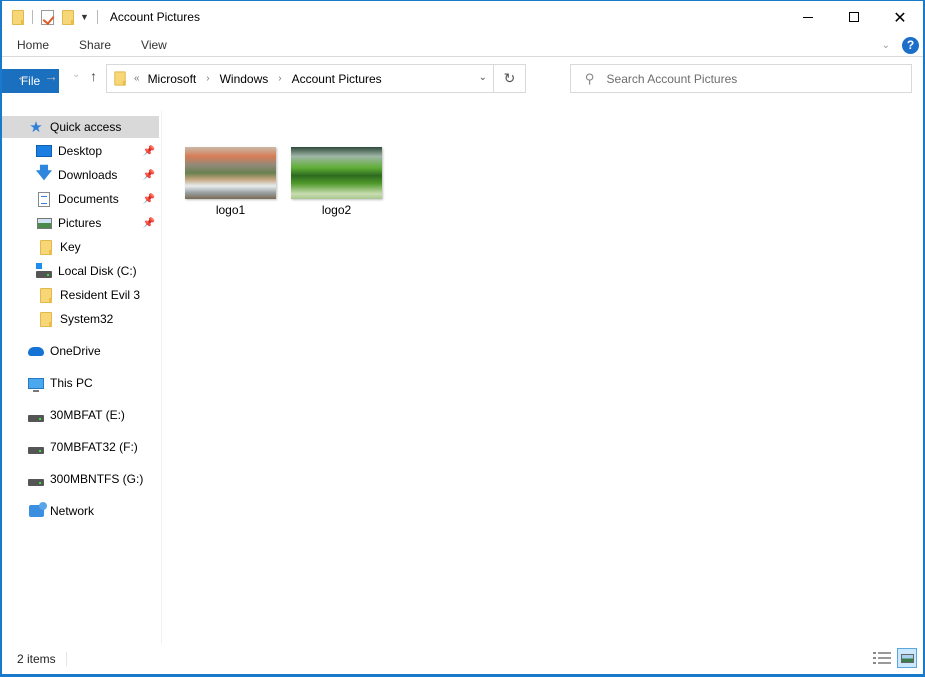  Describe the element at coordinates (741, 78) in the screenshot. I see `search-box: ⚲ Search Account Pictures` at that location.